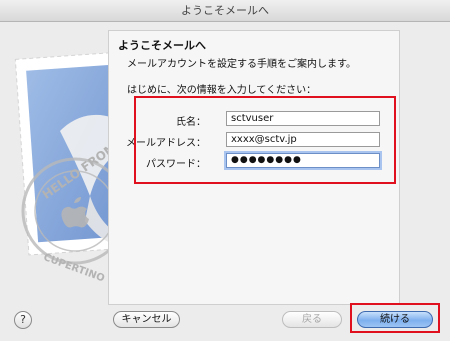 The width and height of the screenshot is (450, 341). What do you see at coordinates (312, 319) in the screenshot?
I see `back-button: 戻る` at bounding box center [312, 319].